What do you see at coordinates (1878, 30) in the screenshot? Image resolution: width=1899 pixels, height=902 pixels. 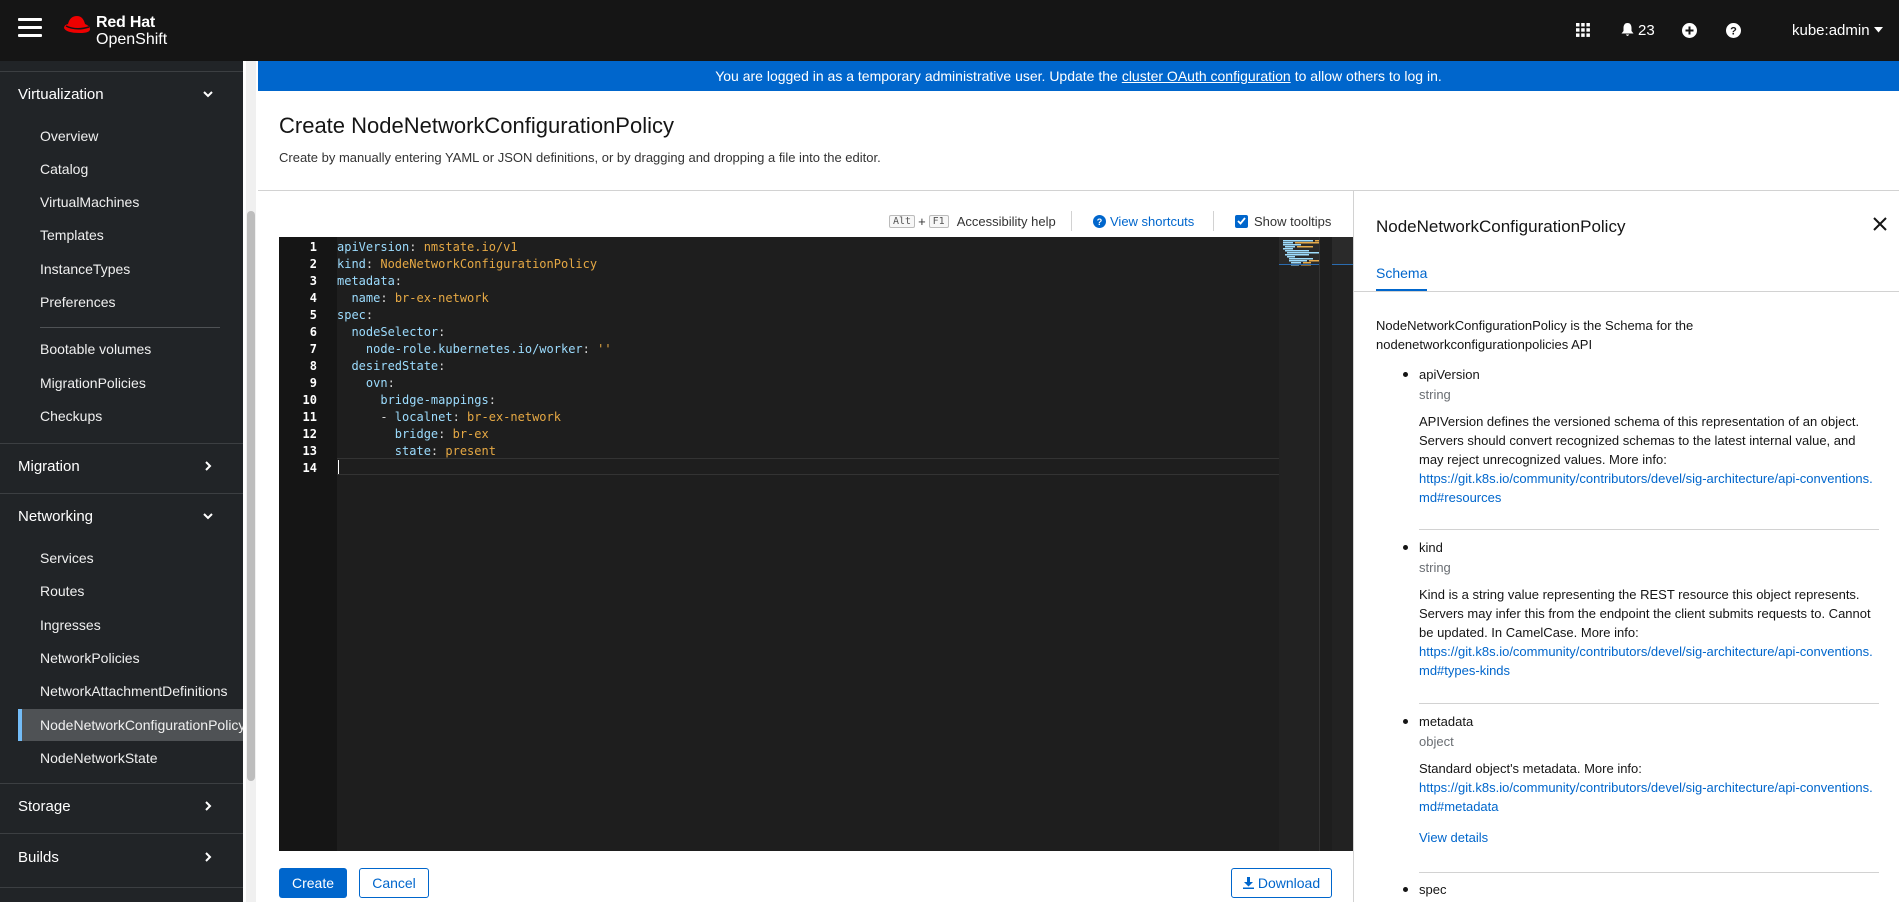 I see `caret-down-icon` at bounding box center [1878, 30].